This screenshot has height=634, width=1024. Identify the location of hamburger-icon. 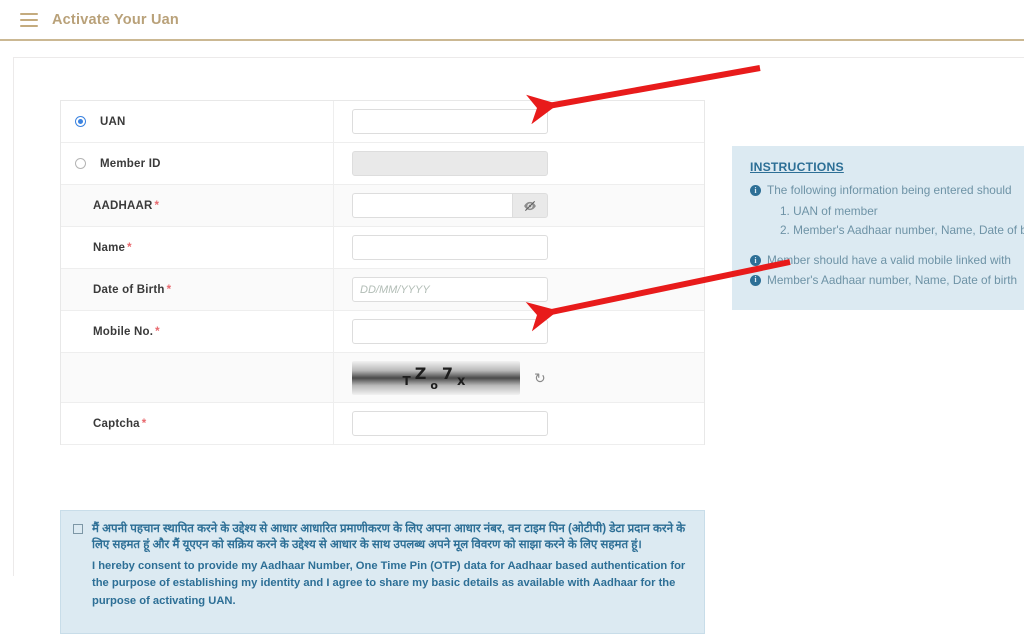
(29, 19).